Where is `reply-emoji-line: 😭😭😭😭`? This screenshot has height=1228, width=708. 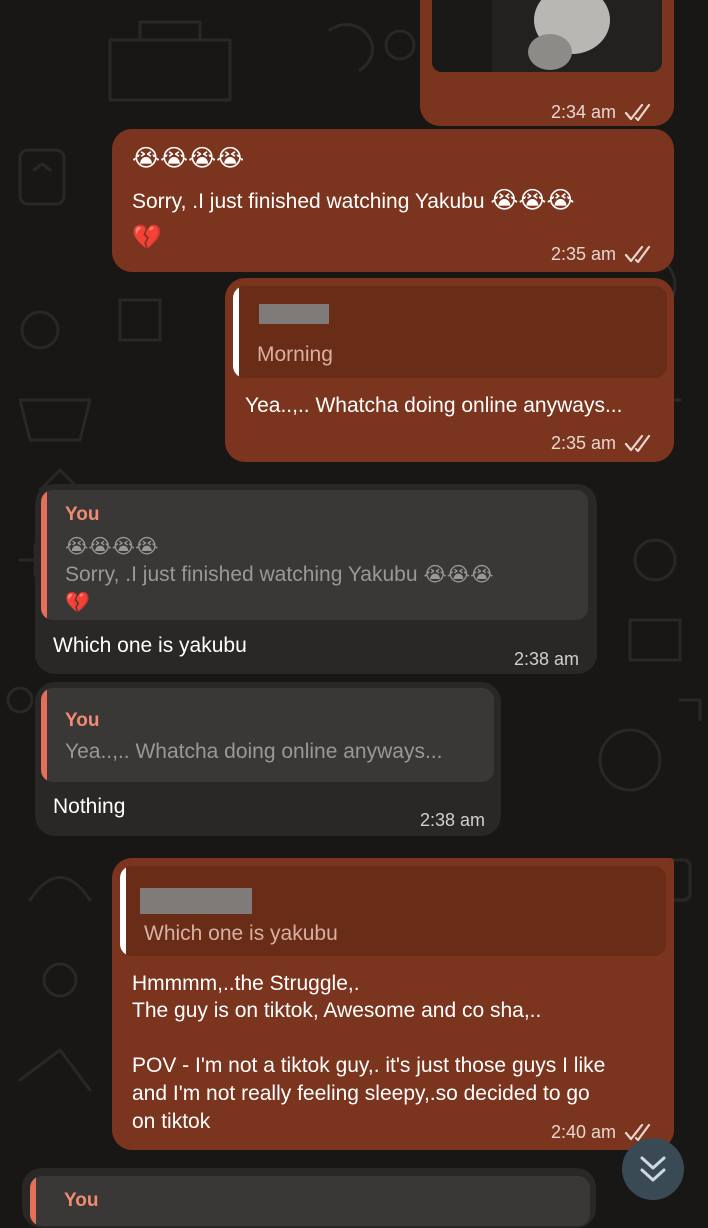 reply-emoji-line: 😭😭😭😭 is located at coordinates (111, 546).